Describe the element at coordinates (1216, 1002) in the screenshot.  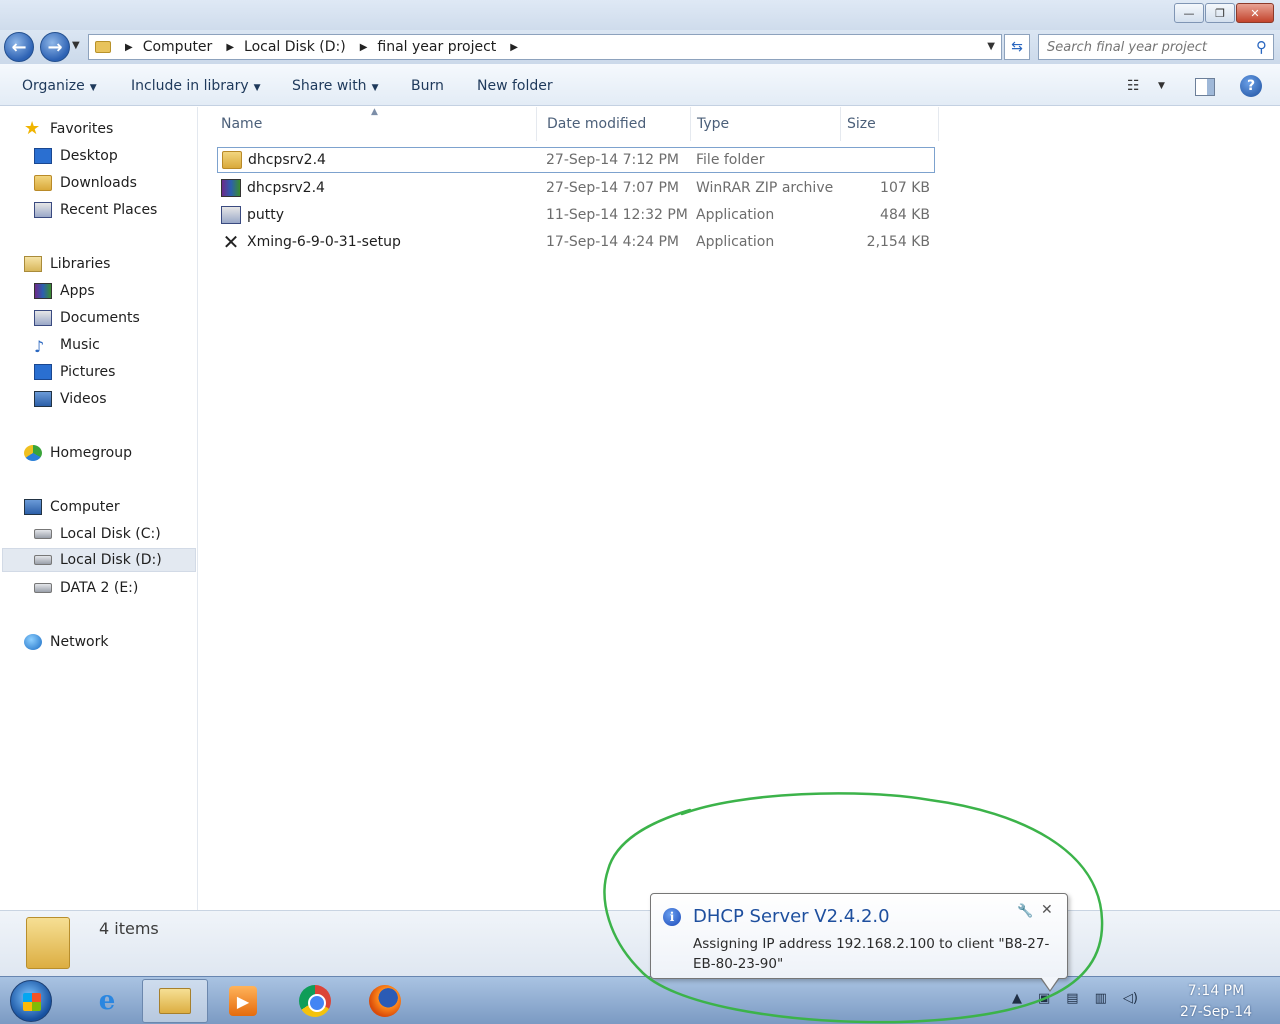
I see `clock: 7:14 PM 27-Sep-14` at that location.